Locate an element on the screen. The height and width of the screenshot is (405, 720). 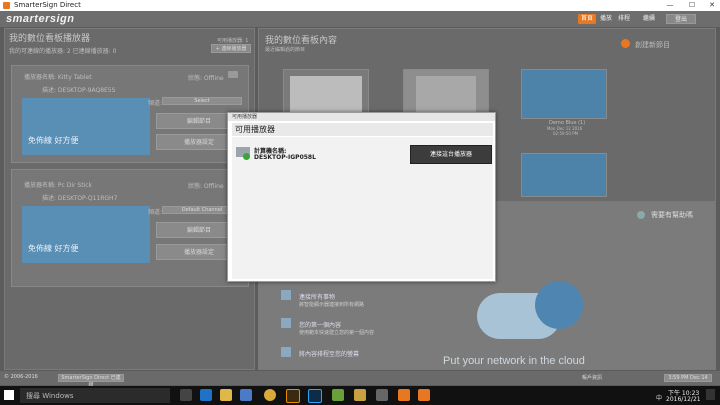
app-logo: smartersign is located at coordinates (40, 19).